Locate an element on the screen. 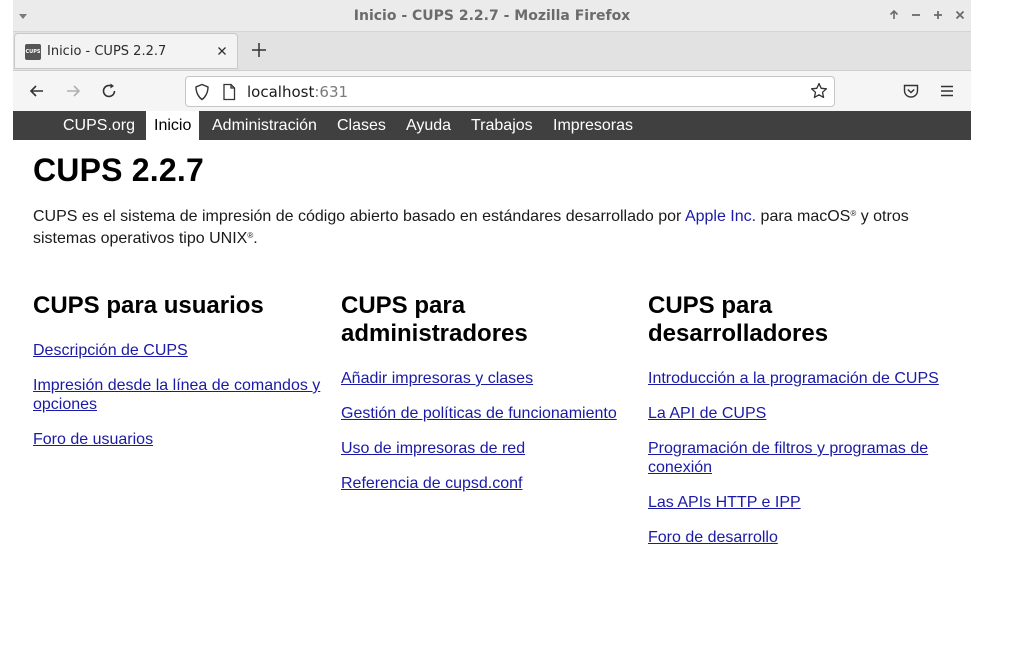  close-tab-icon is located at coordinates (222, 51).